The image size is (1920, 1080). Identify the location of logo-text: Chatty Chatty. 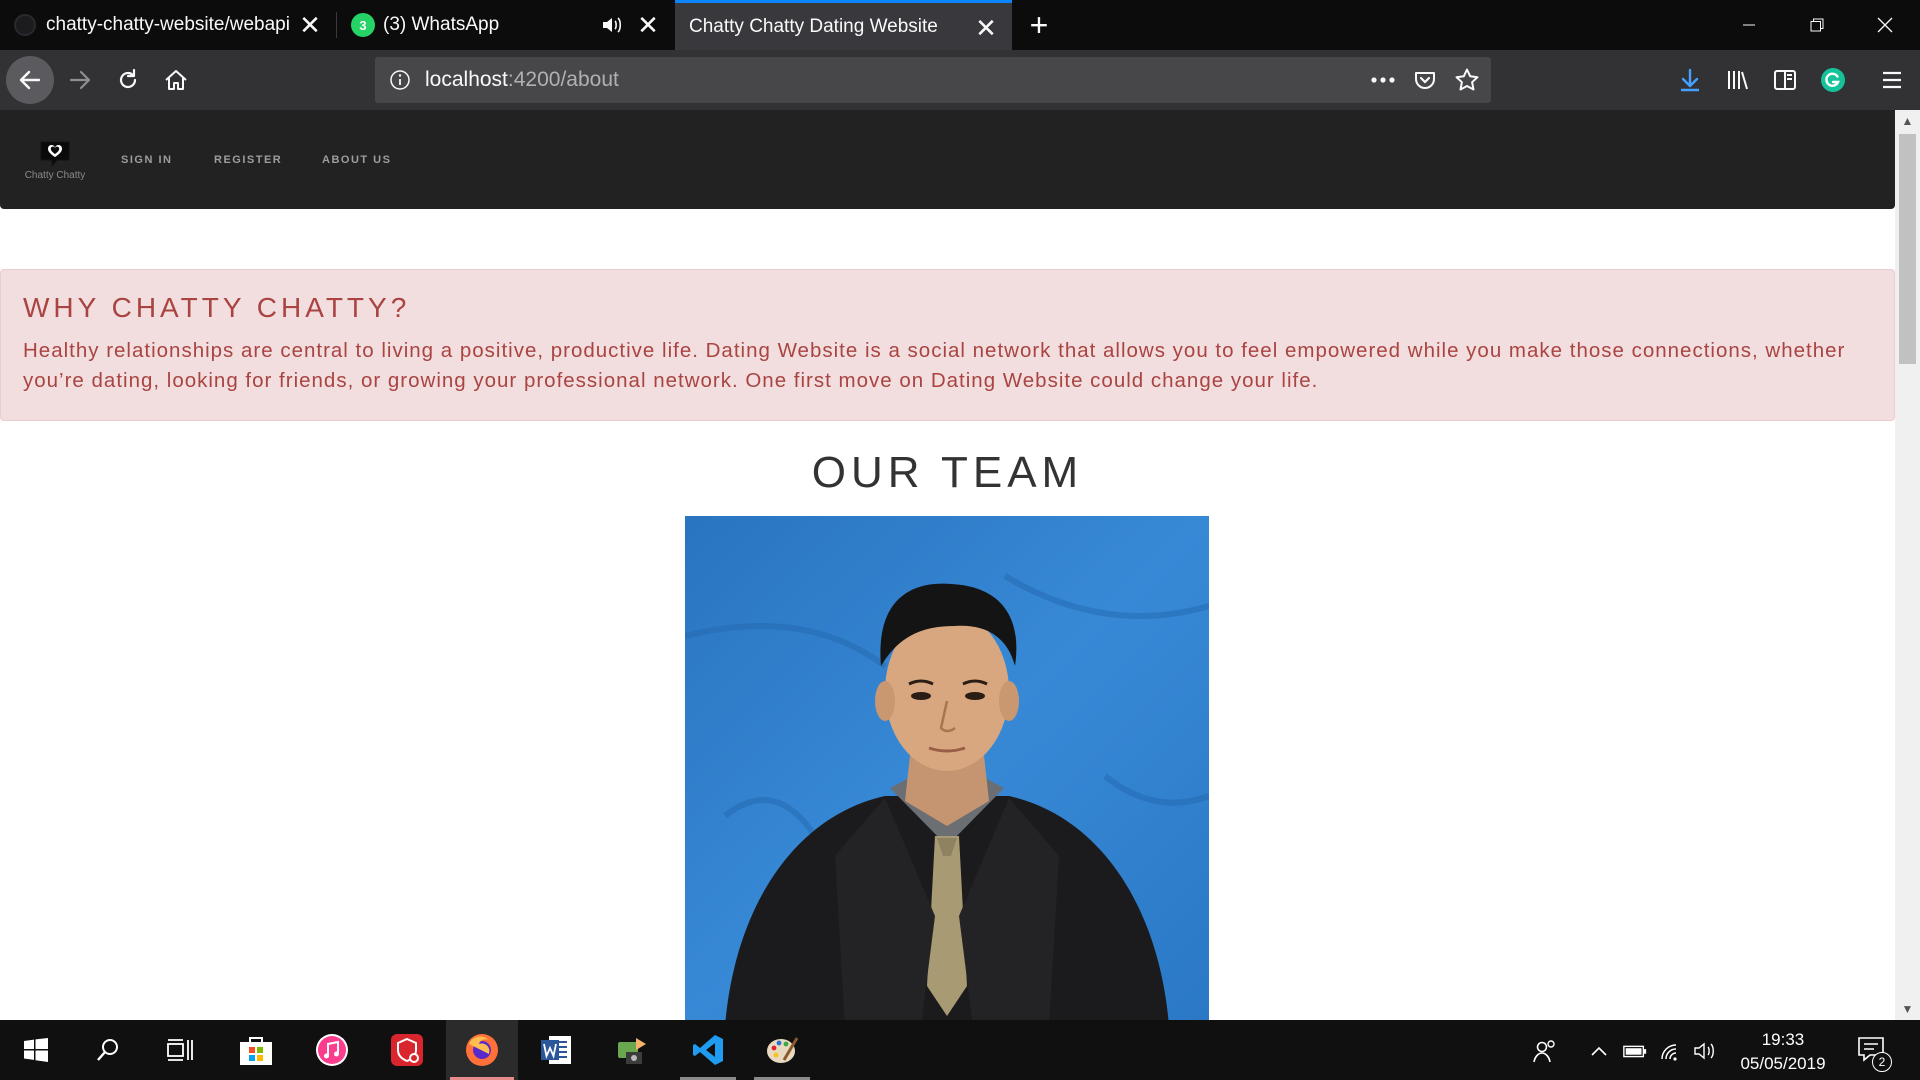
(55, 175).